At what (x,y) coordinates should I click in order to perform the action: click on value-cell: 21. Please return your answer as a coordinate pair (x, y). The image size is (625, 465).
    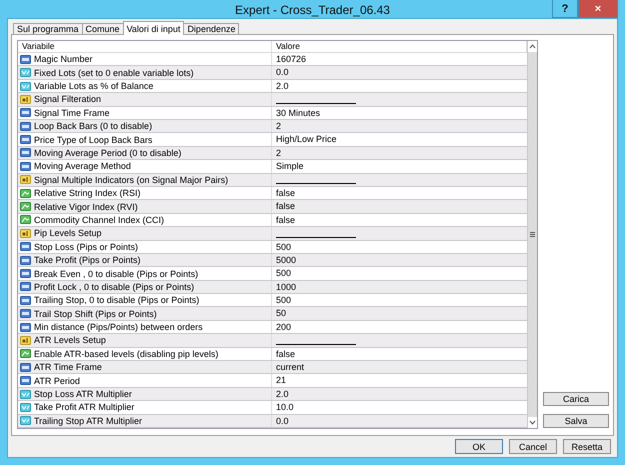
    Looking at the image, I should click on (279, 380).